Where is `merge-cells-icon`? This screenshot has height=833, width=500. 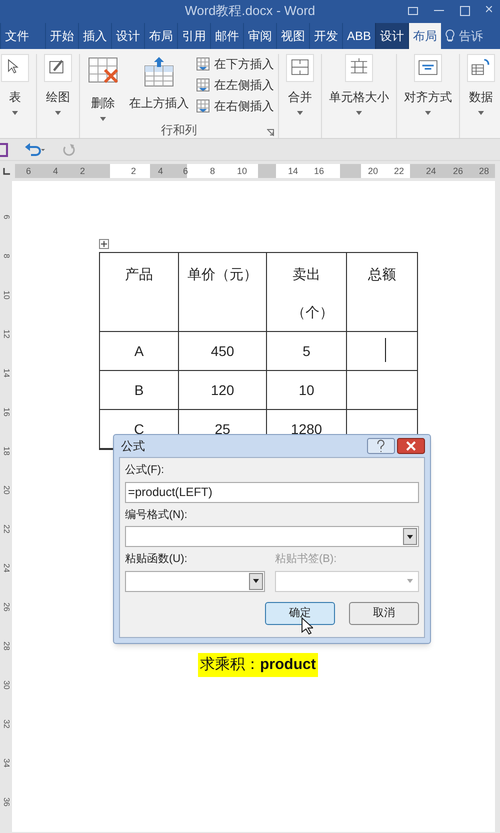
merge-cells-icon is located at coordinates (300, 68).